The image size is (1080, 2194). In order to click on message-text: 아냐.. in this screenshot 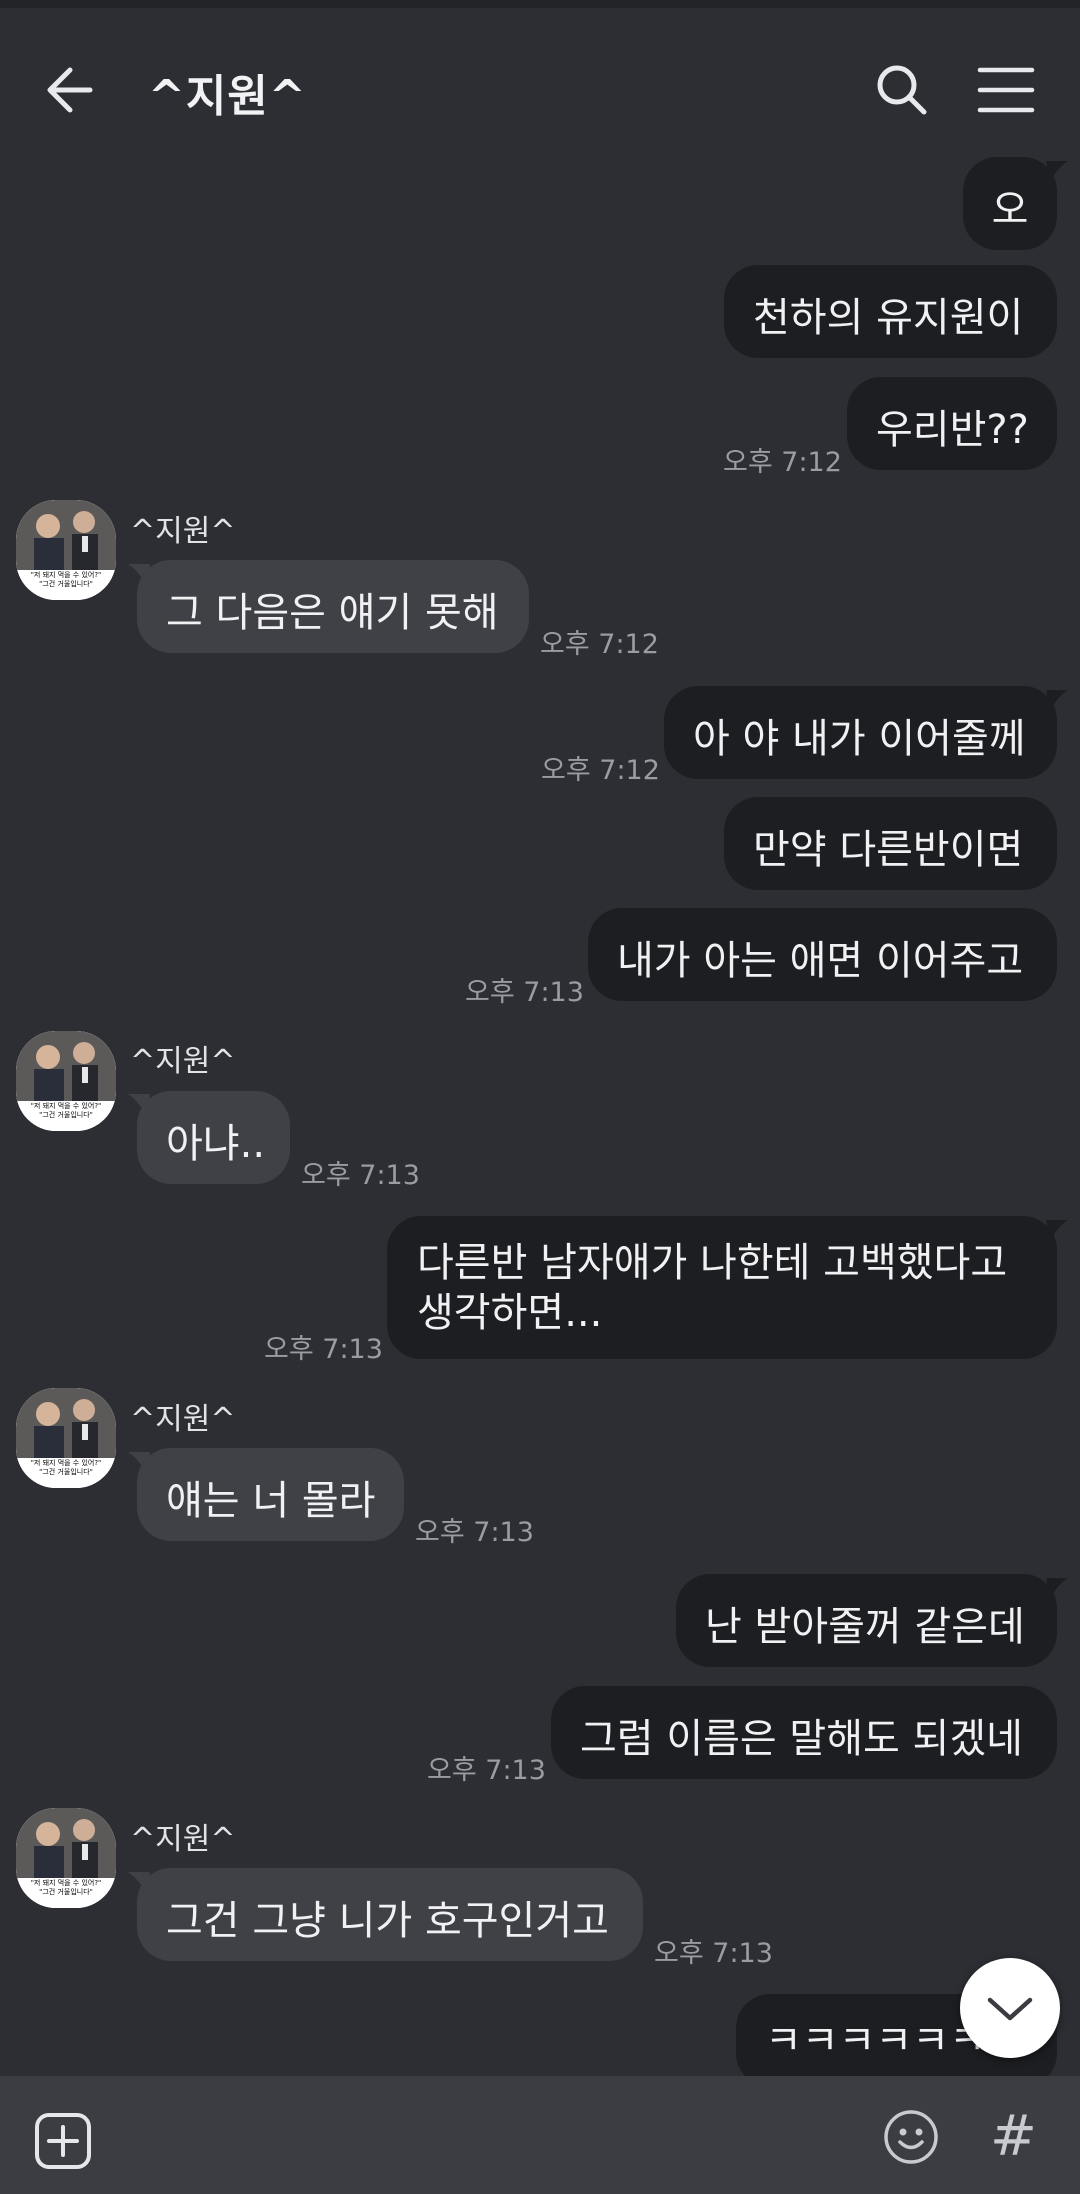, I will do `click(216, 1144)`.